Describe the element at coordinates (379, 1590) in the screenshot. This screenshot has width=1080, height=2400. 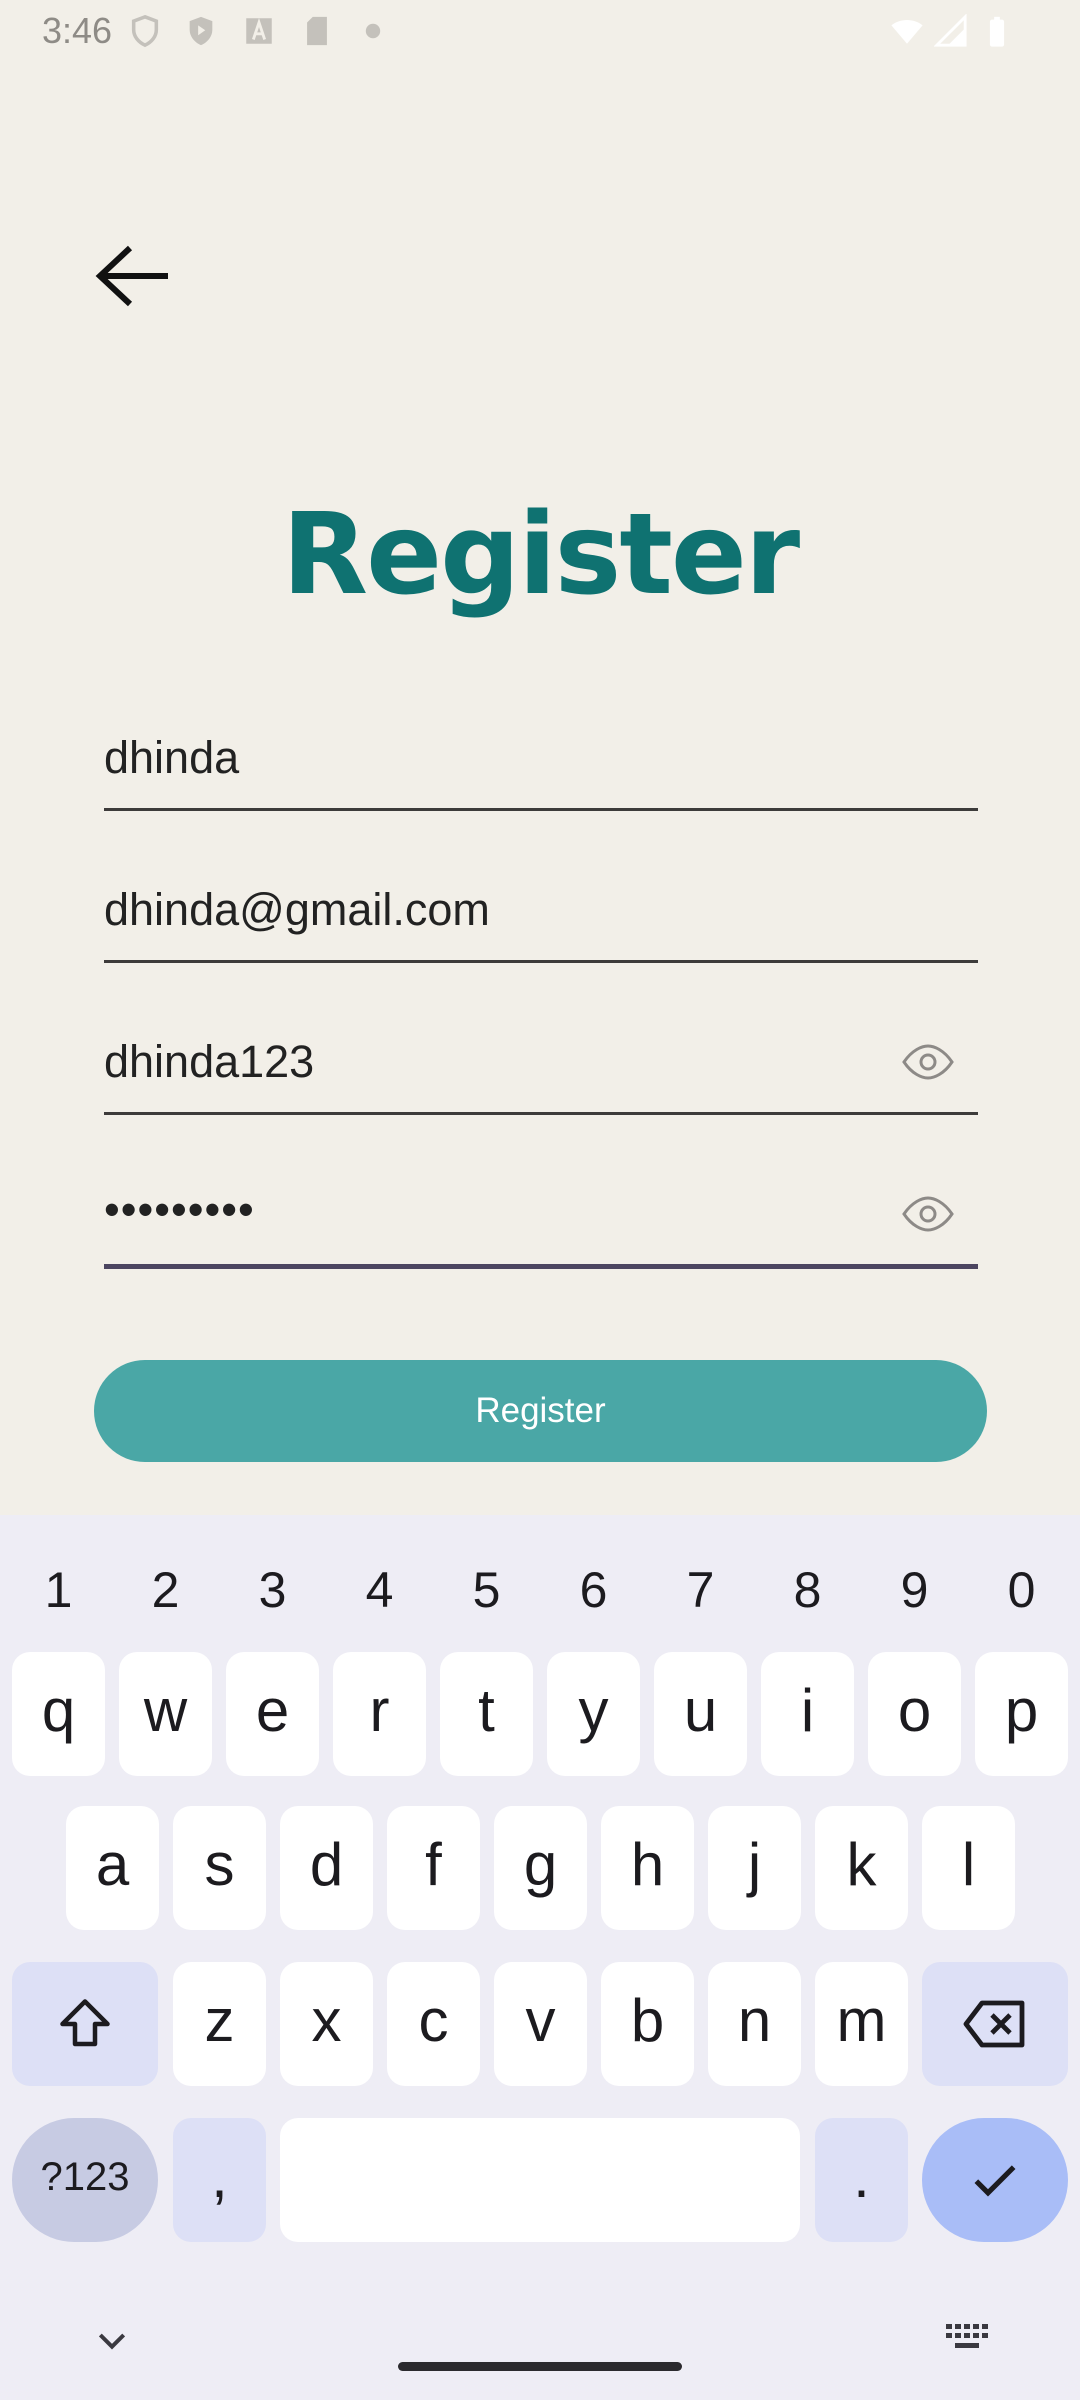
I see `key-4: 4` at that location.